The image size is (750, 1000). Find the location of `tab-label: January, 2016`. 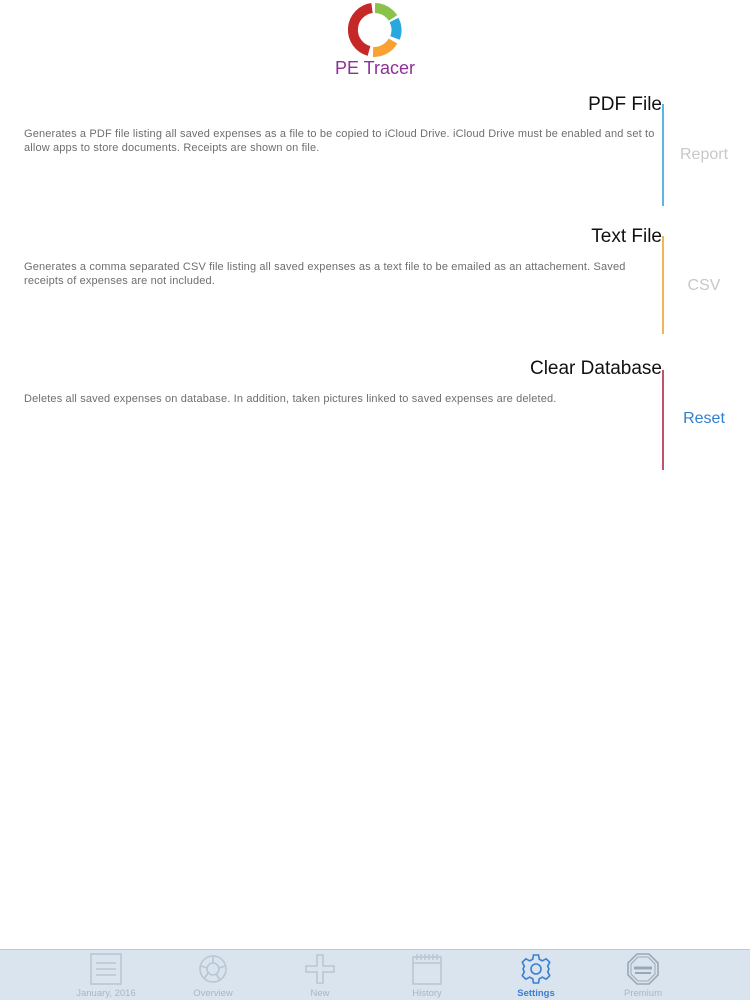

tab-label: January, 2016 is located at coordinates (106, 993).